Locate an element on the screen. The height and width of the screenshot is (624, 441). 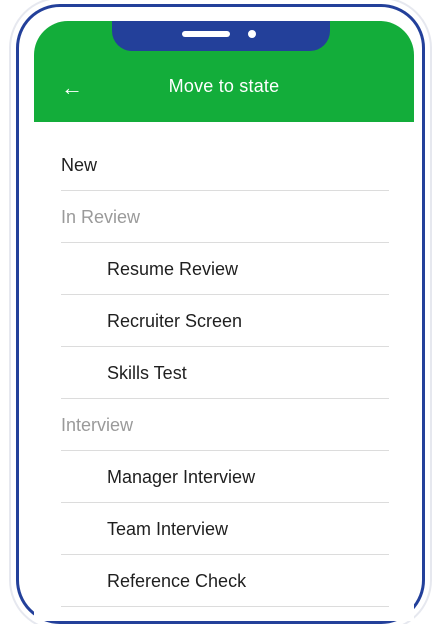
state-item-label: Resume Review is located at coordinates (173, 268).